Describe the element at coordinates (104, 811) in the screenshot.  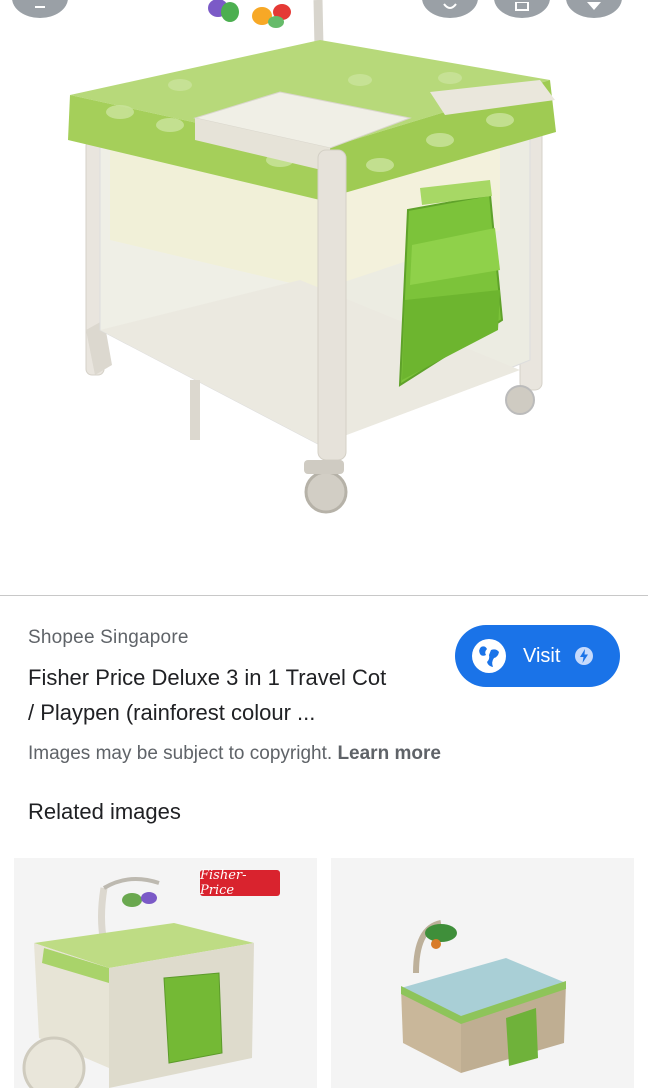
I see `related-images-heading: Related images` at that location.